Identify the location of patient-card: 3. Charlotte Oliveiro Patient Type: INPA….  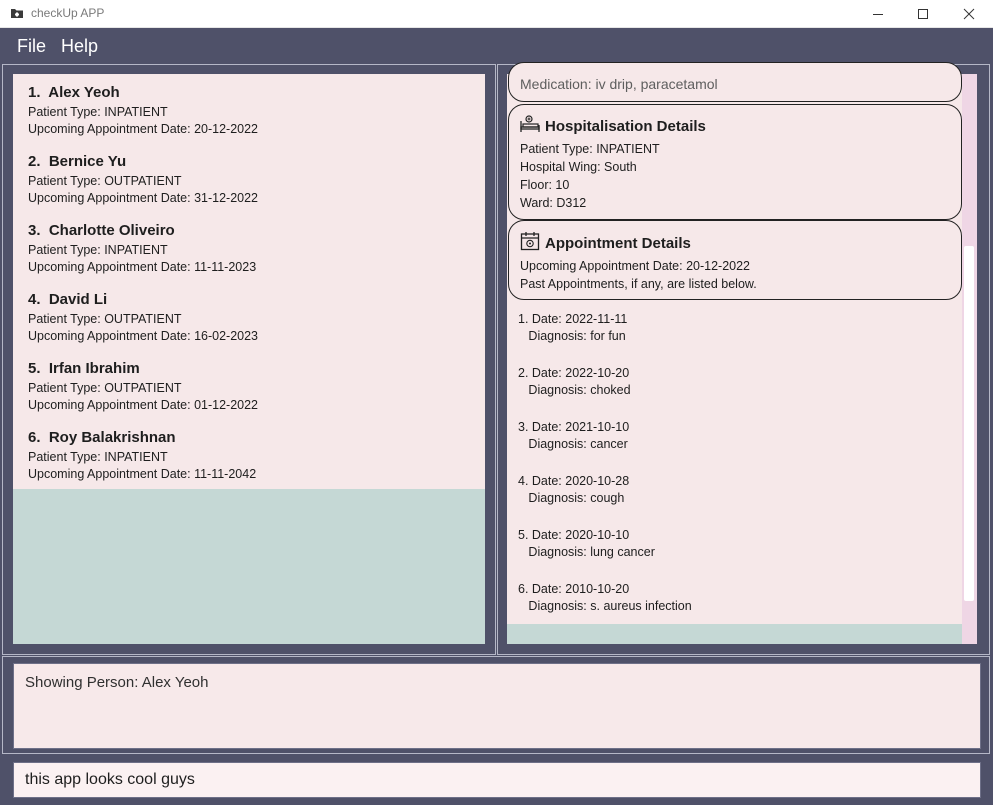
(142, 247).